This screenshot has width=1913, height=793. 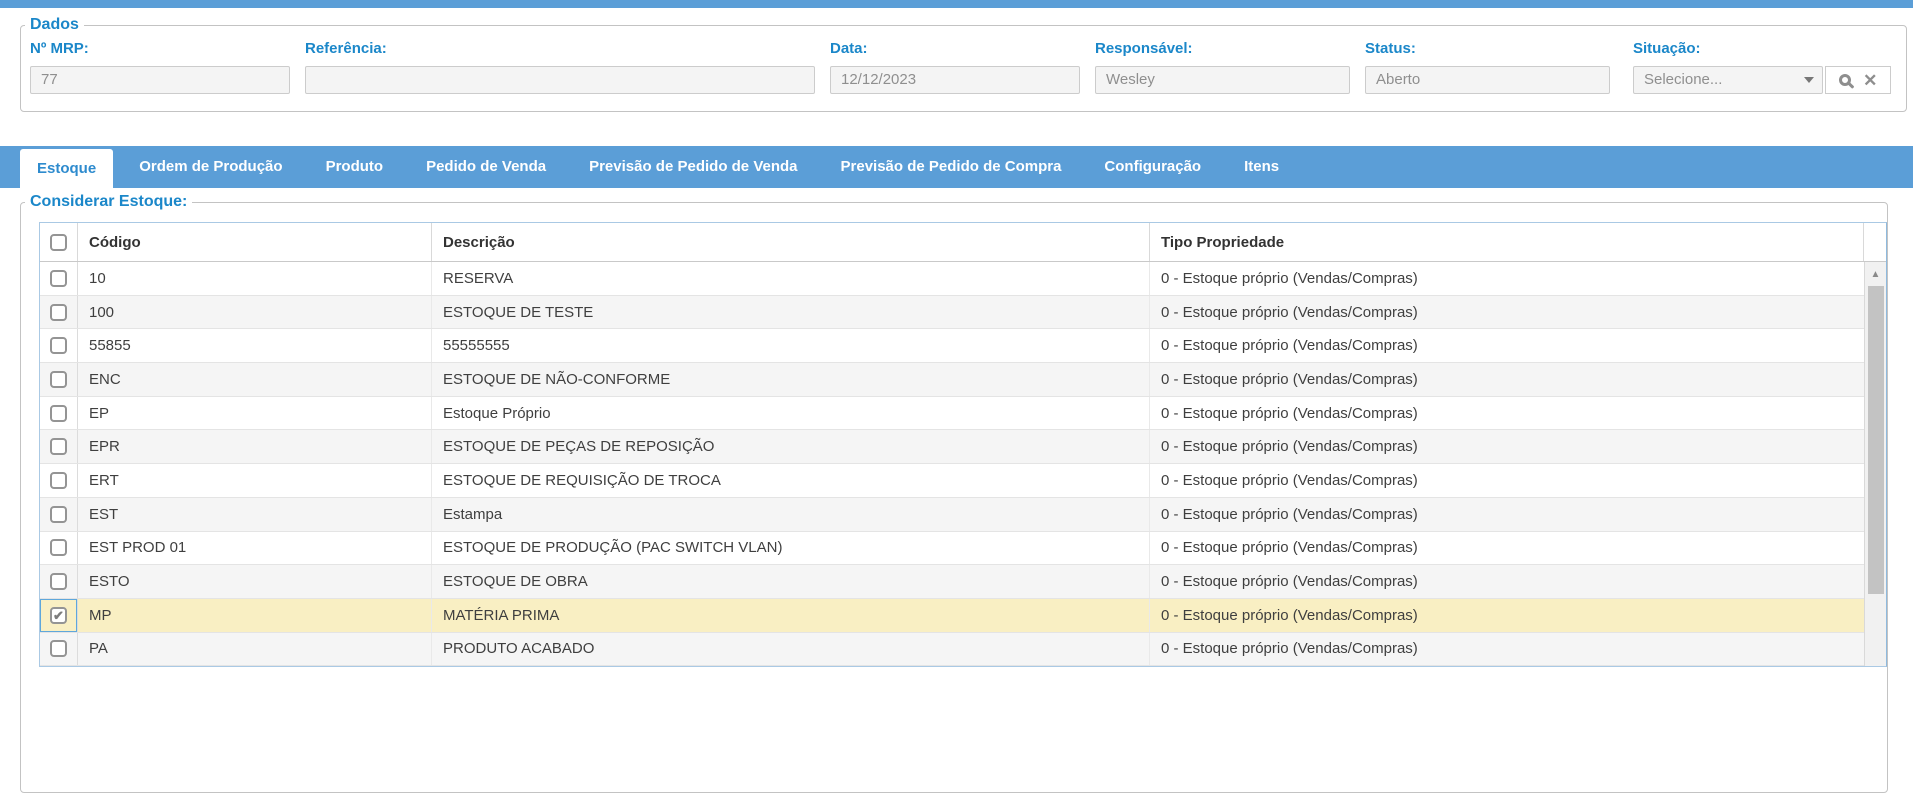 I want to click on row-checkbox-cell: ✔, so click(x=59, y=615).